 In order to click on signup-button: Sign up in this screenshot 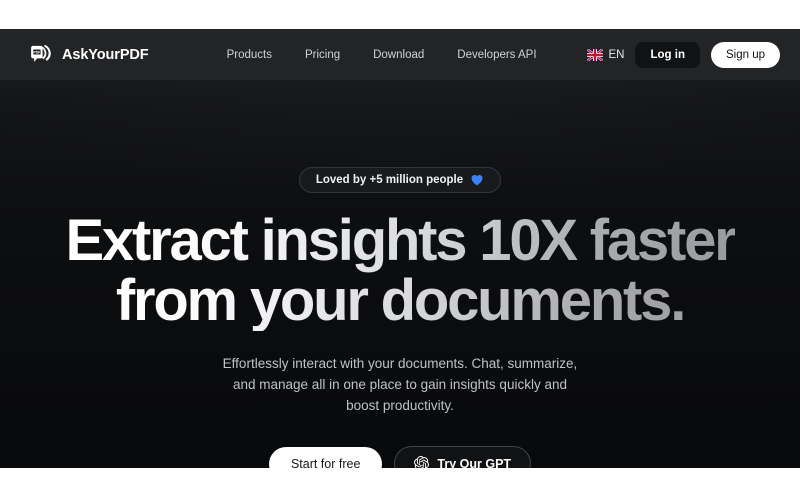, I will do `click(745, 54)`.